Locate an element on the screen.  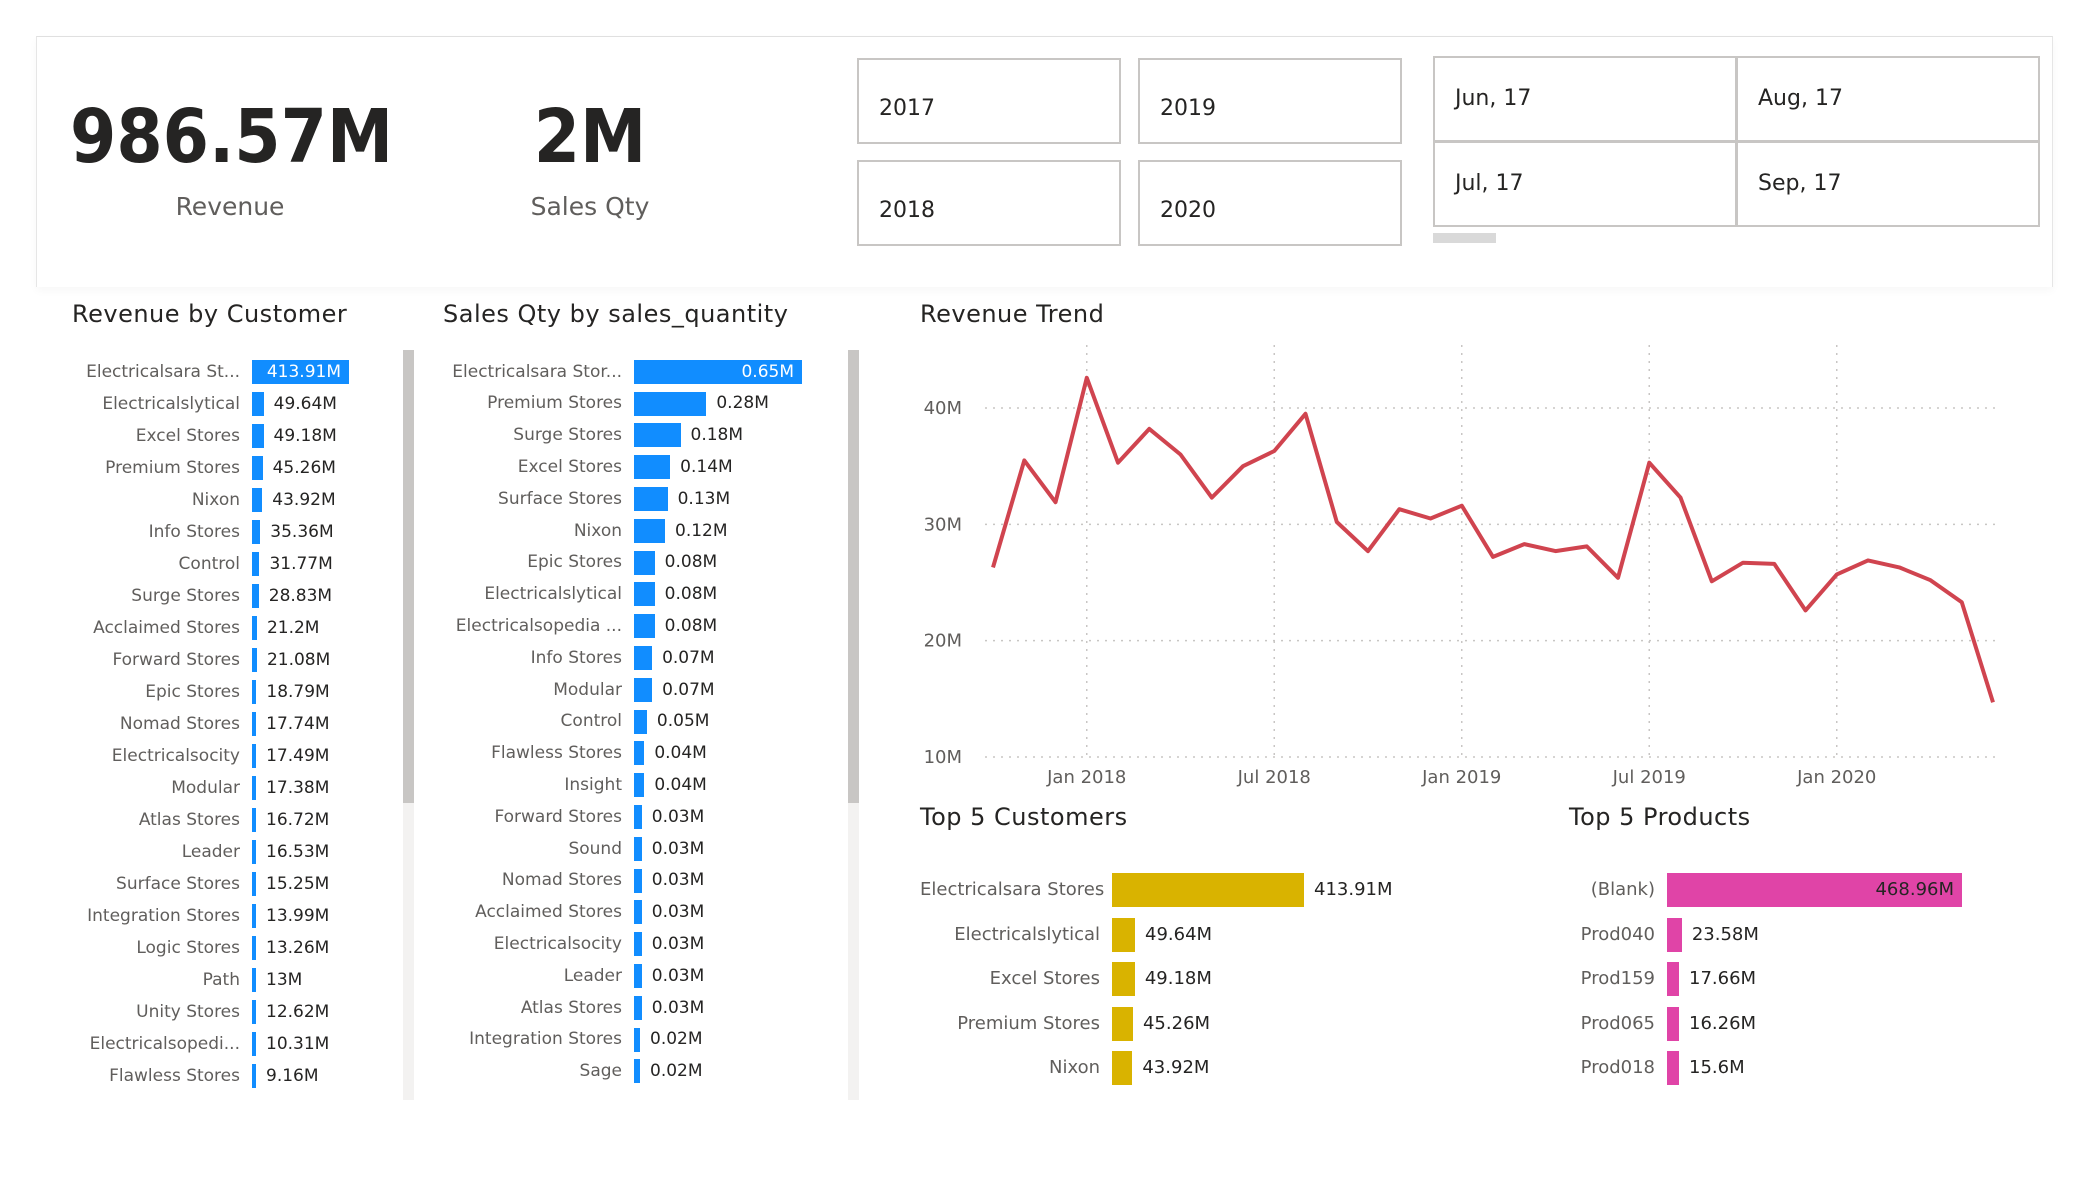
bar-row: Epic Stores 0.08M is located at coordinates (635, 563).